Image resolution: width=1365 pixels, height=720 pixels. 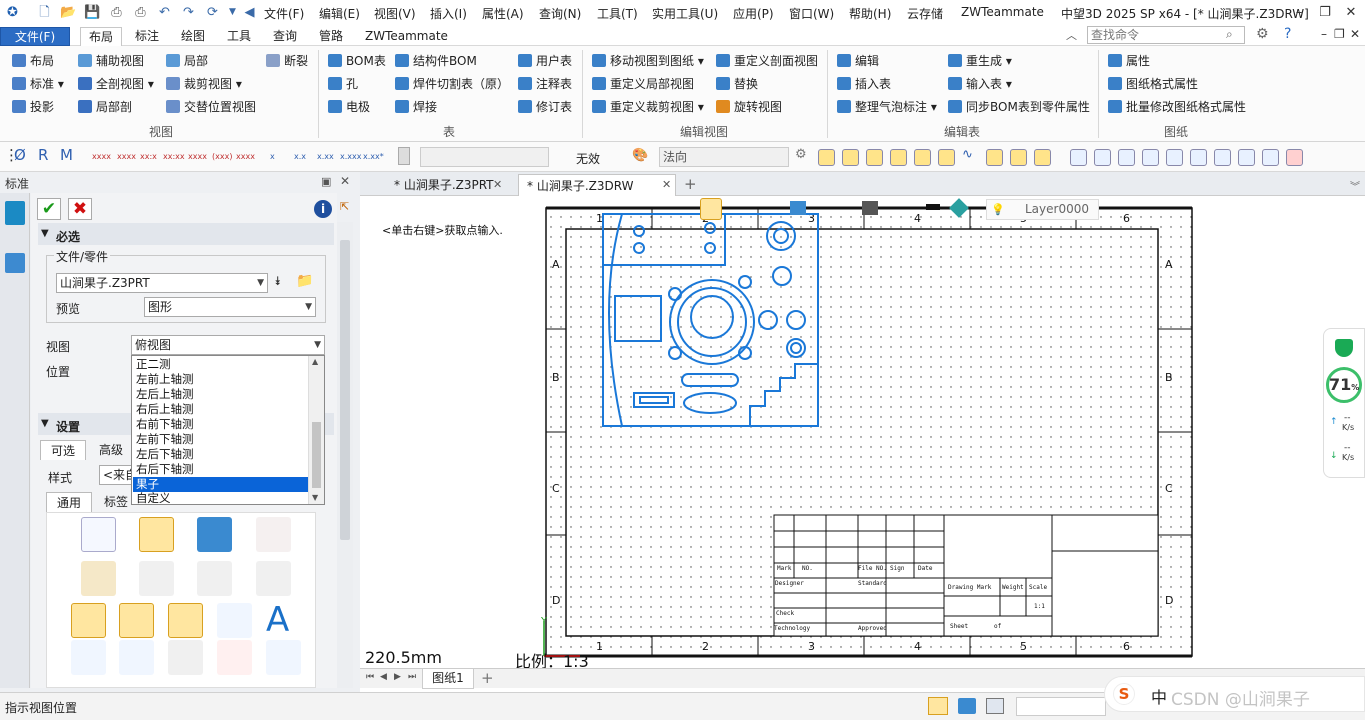 What do you see at coordinates (69, 502) in the screenshot?
I see `tab-general: 通用` at bounding box center [69, 502].